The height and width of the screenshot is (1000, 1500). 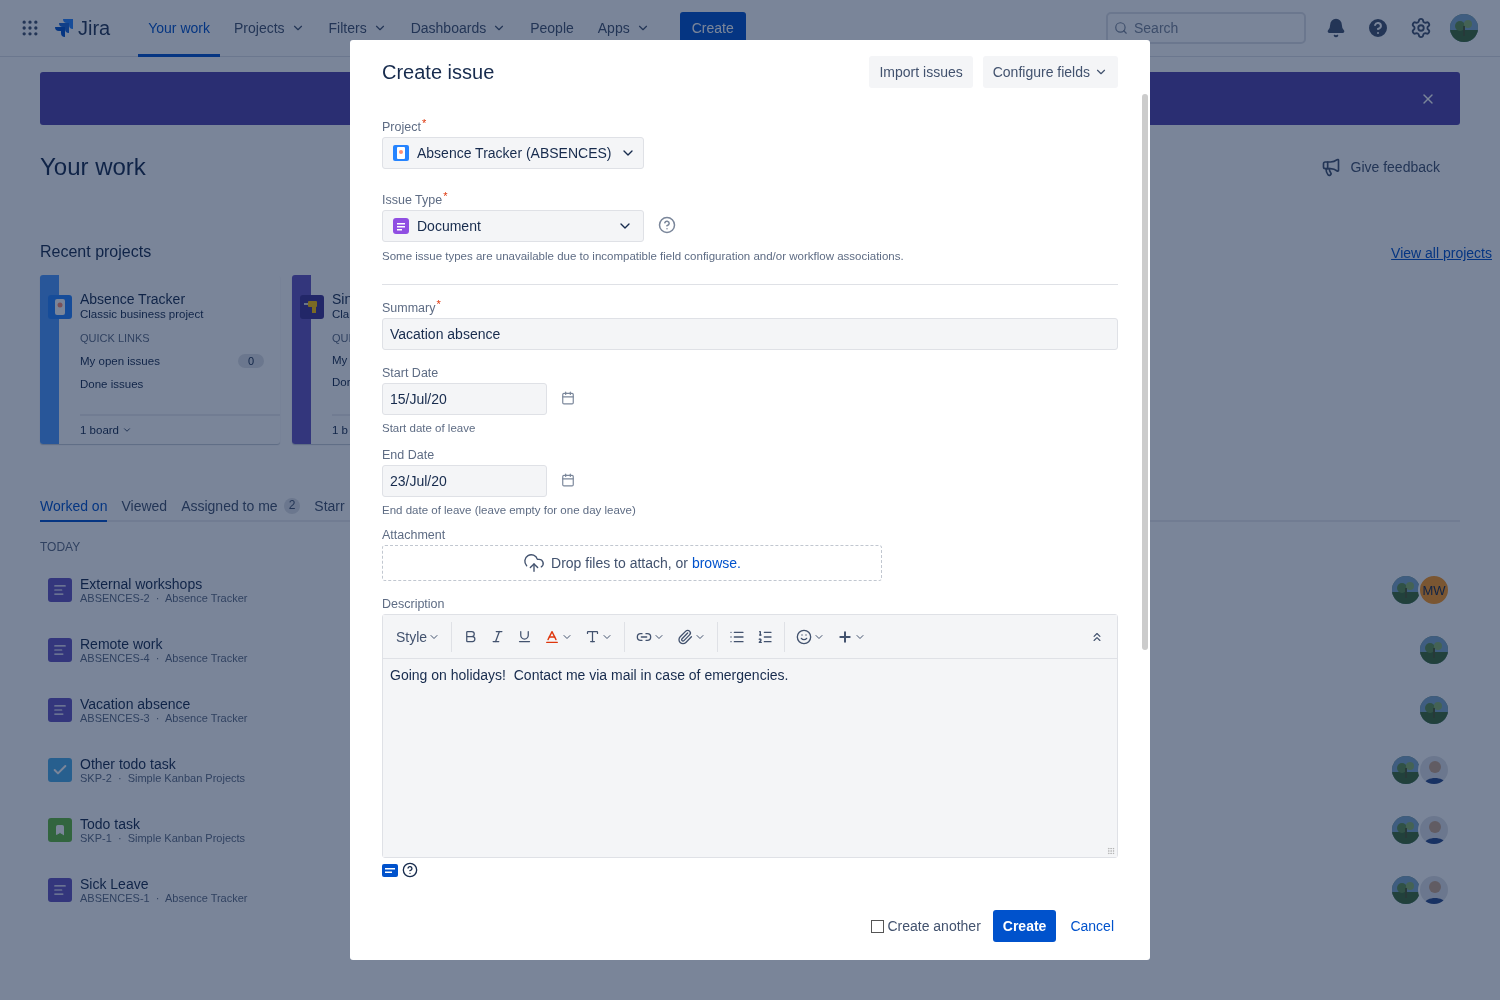 What do you see at coordinates (926, 926) in the screenshot?
I see `create-another-checkbox: Create another` at bounding box center [926, 926].